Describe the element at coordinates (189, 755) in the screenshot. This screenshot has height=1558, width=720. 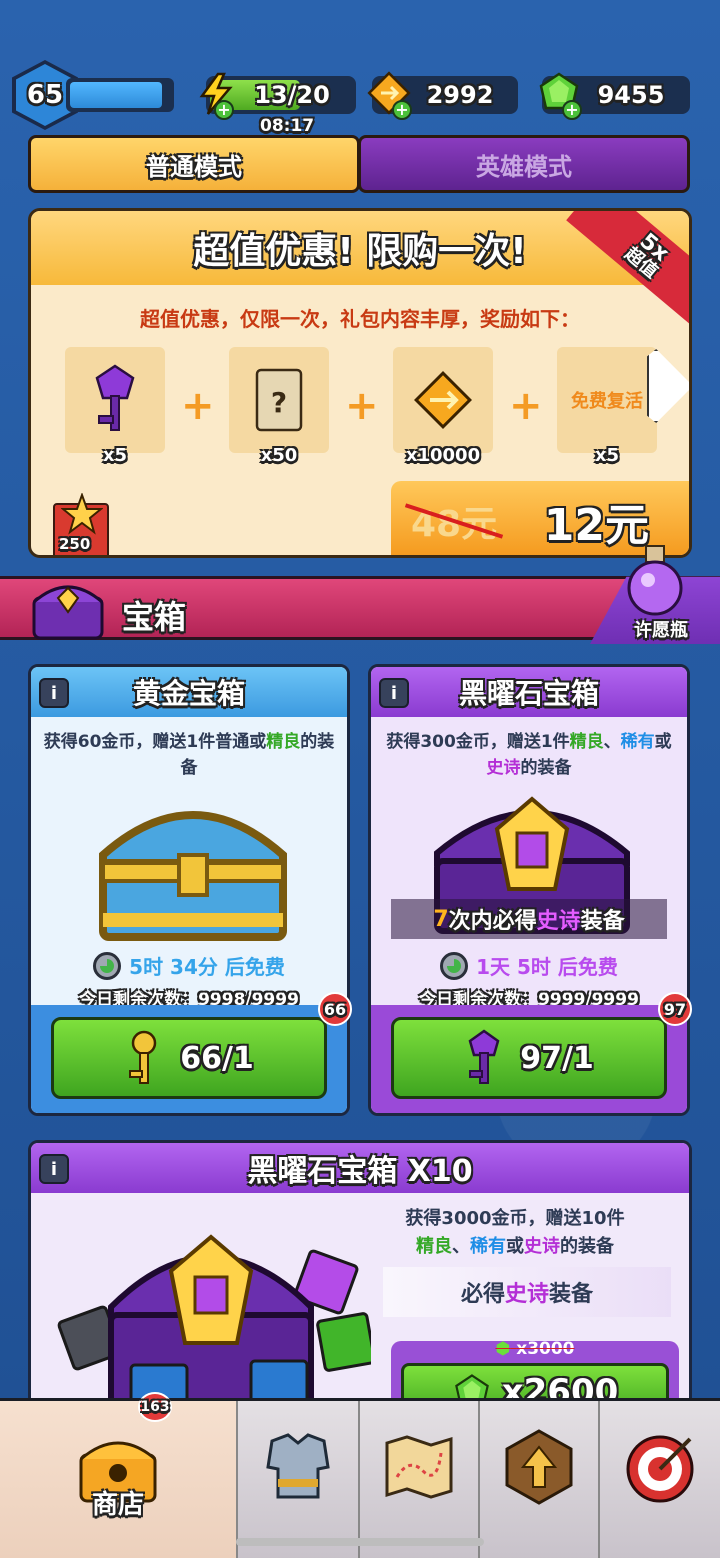
I see `gold-chest-description: 获得60金币，赠送1件普通或精良的装备` at that location.